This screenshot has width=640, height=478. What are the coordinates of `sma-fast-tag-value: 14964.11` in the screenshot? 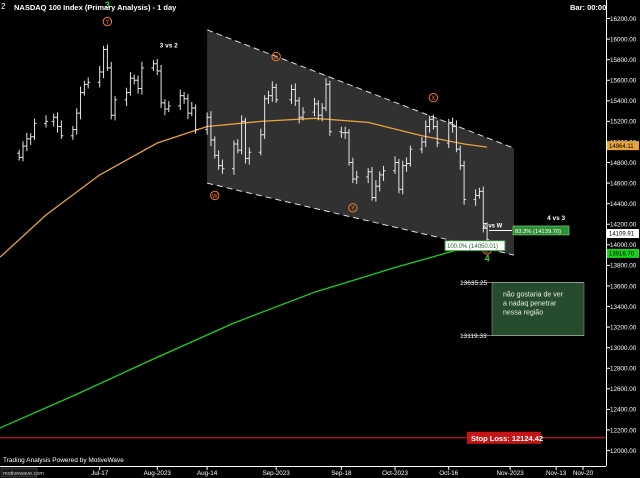 It's located at (621, 147).